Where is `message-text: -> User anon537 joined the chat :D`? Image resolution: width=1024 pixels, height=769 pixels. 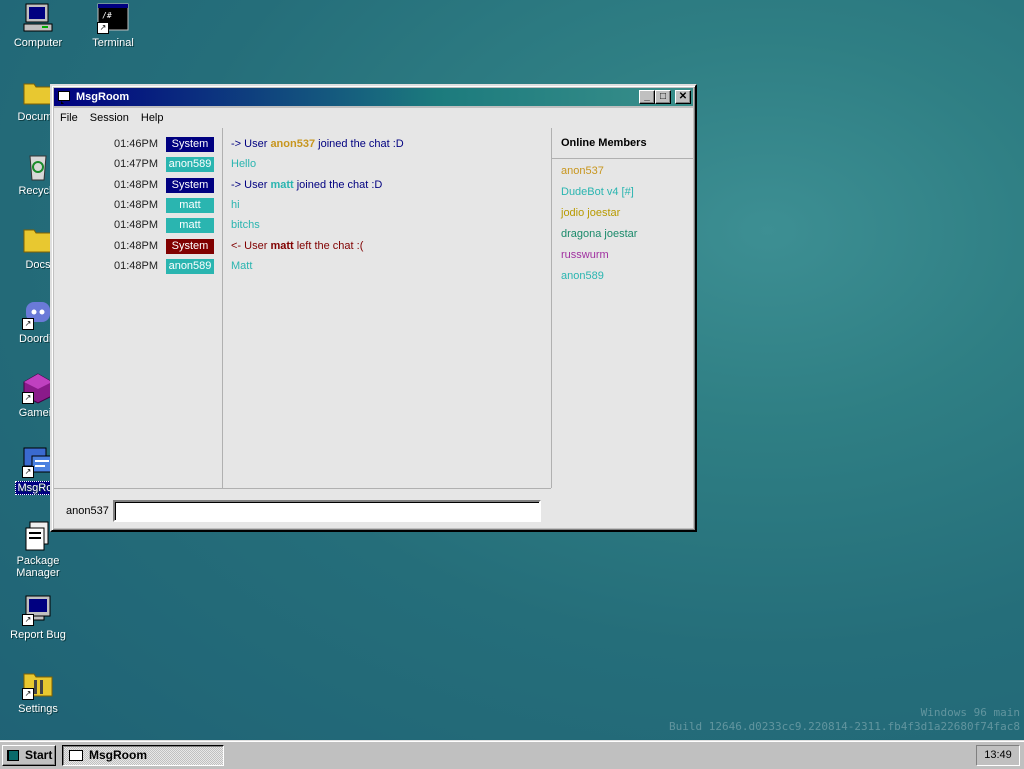
message-text: -> User anon537 joined the chat :D is located at coordinates (317, 144).